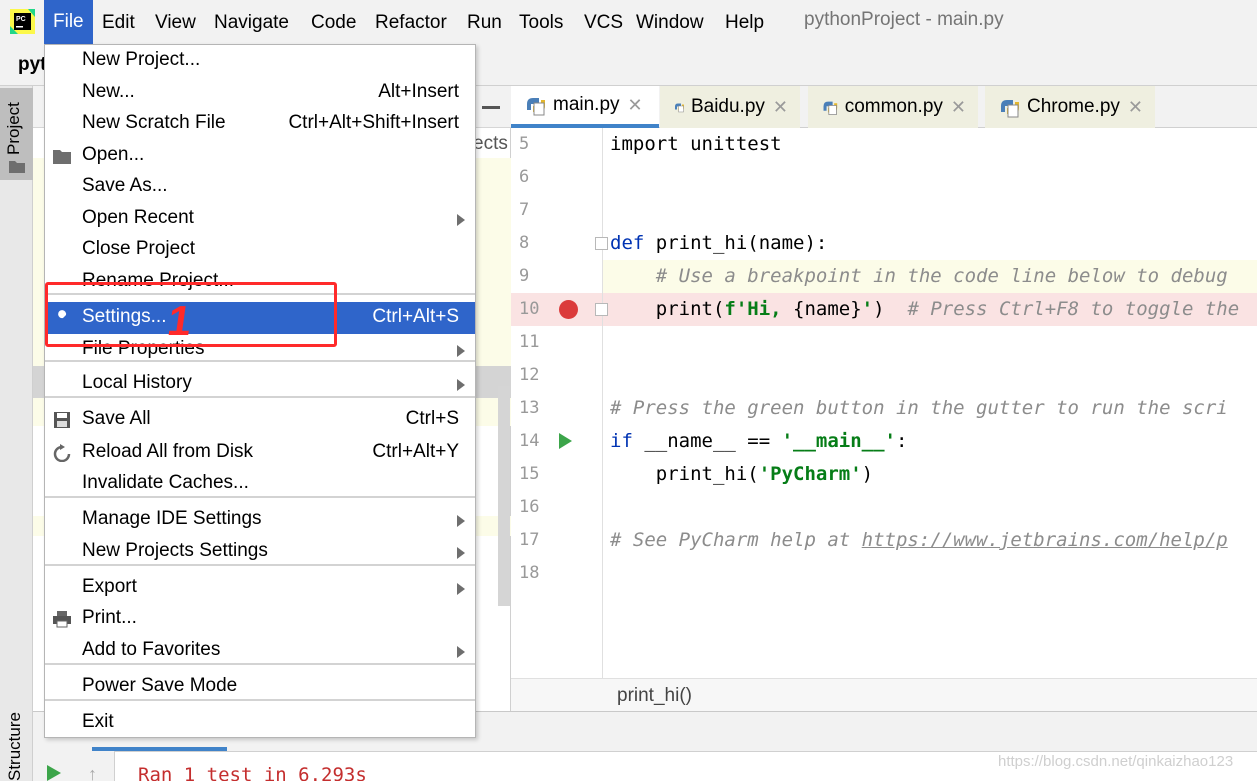 The height and width of the screenshot is (781, 1257). What do you see at coordinates (902, 441) in the screenshot?
I see `code-token: :` at bounding box center [902, 441].